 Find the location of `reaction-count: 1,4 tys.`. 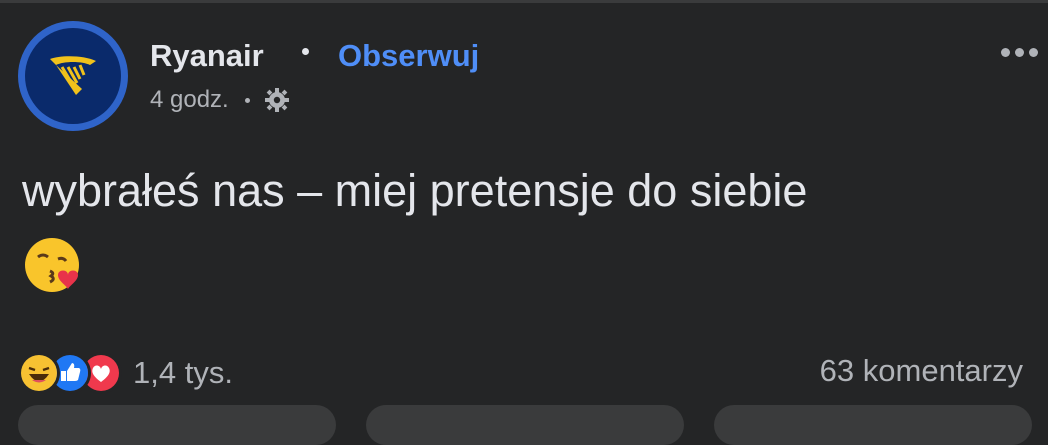

reaction-count: 1,4 tys. is located at coordinates (183, 373).